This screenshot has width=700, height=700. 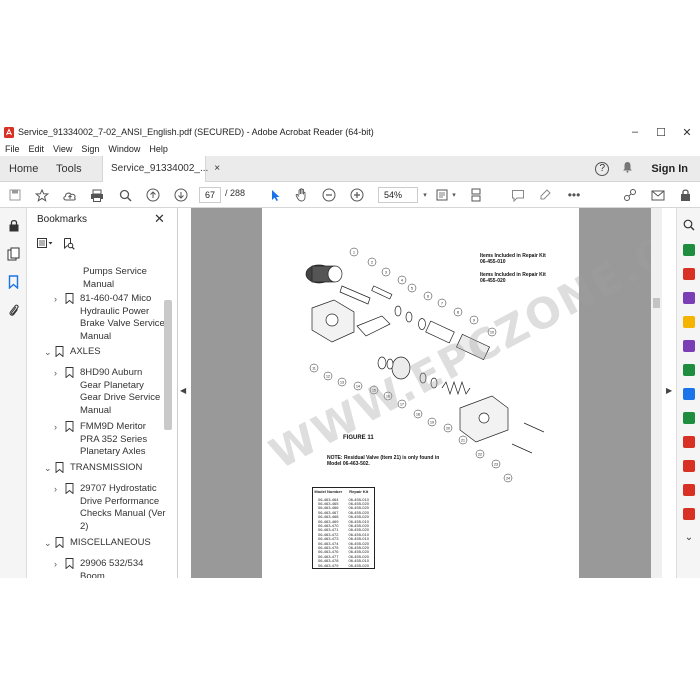 I want to click on collapse-panel-right-icon: ▶, so click(x=669, y=390).